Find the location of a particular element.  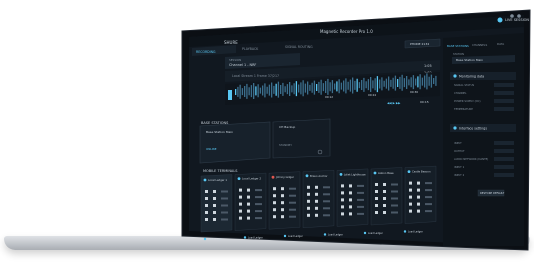

live-session-label: LIVE SESSION is located at coordinates (517, 20).